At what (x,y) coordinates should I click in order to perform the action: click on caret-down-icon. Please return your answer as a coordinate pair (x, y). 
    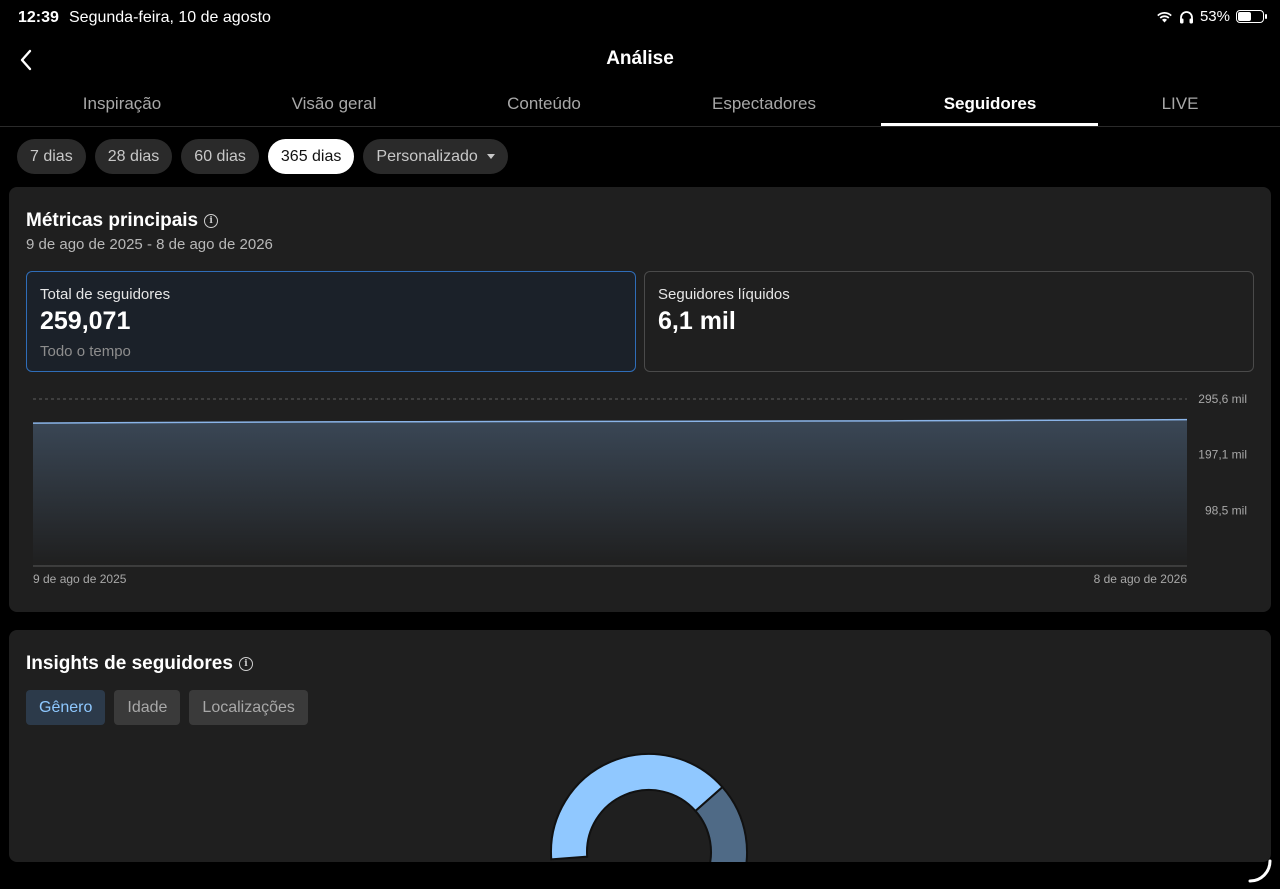
    Looking at the image, I should click on (490, 156).